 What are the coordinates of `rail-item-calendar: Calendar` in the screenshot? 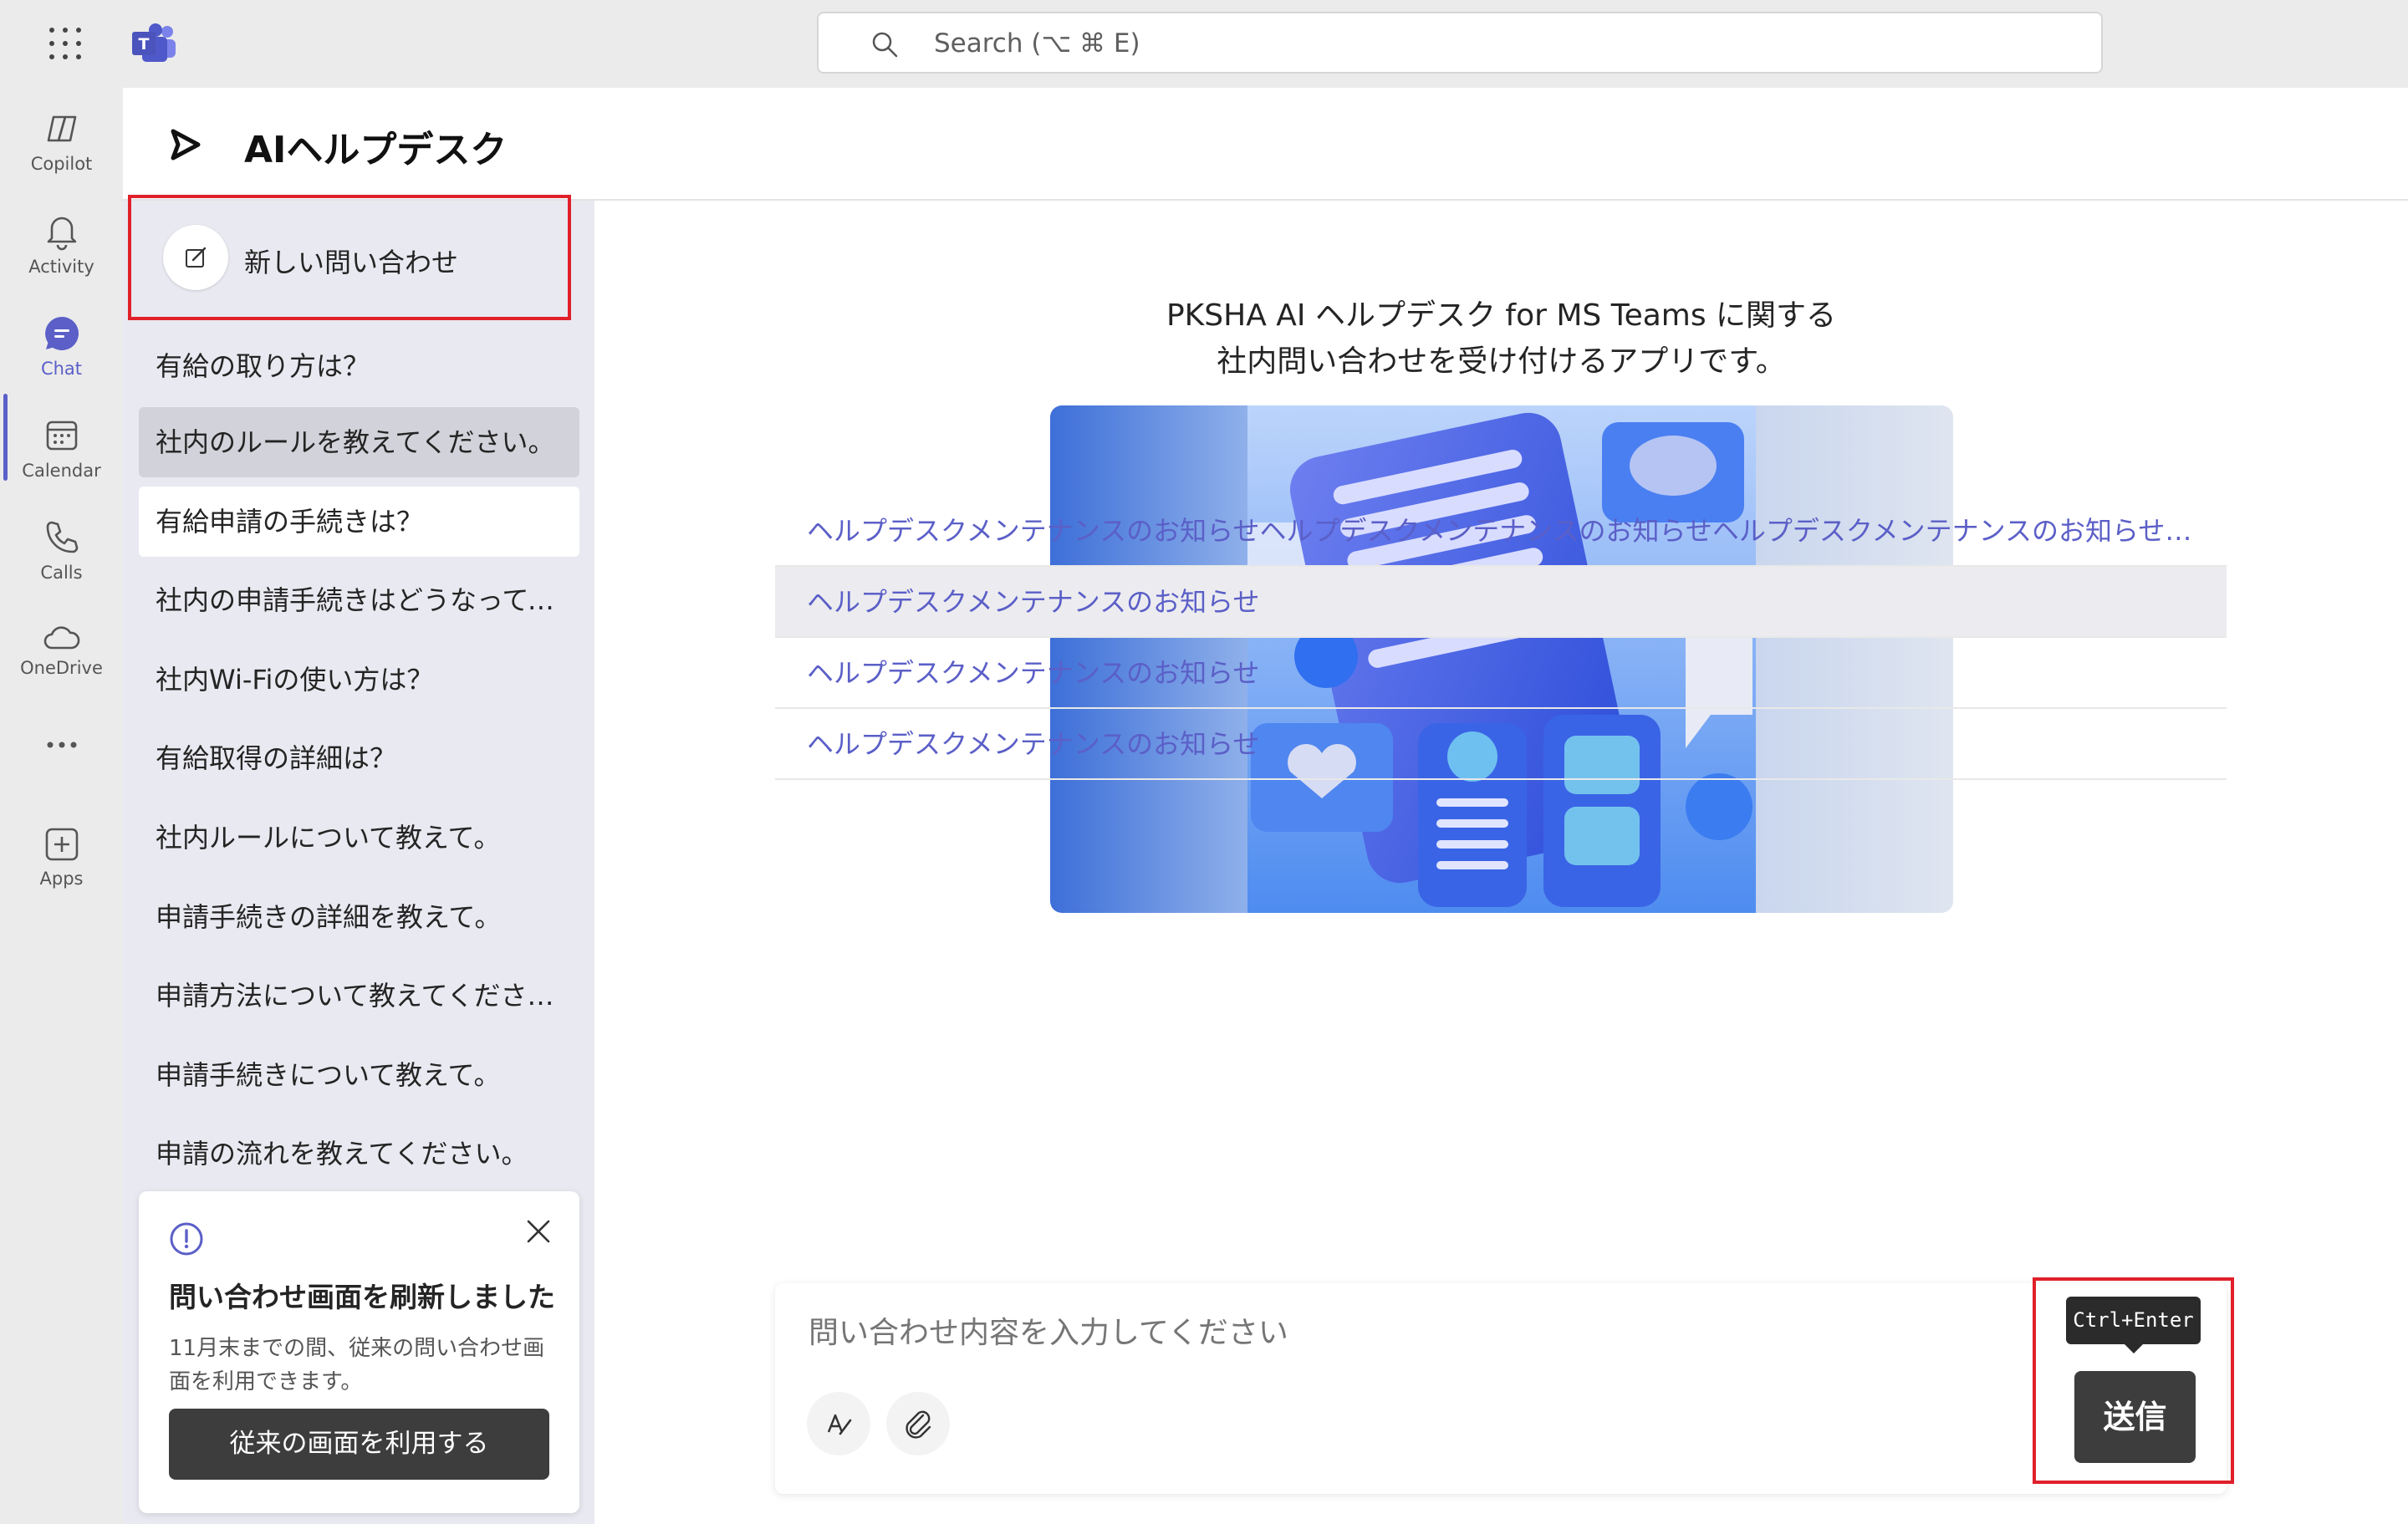 It's located at (61, 461).